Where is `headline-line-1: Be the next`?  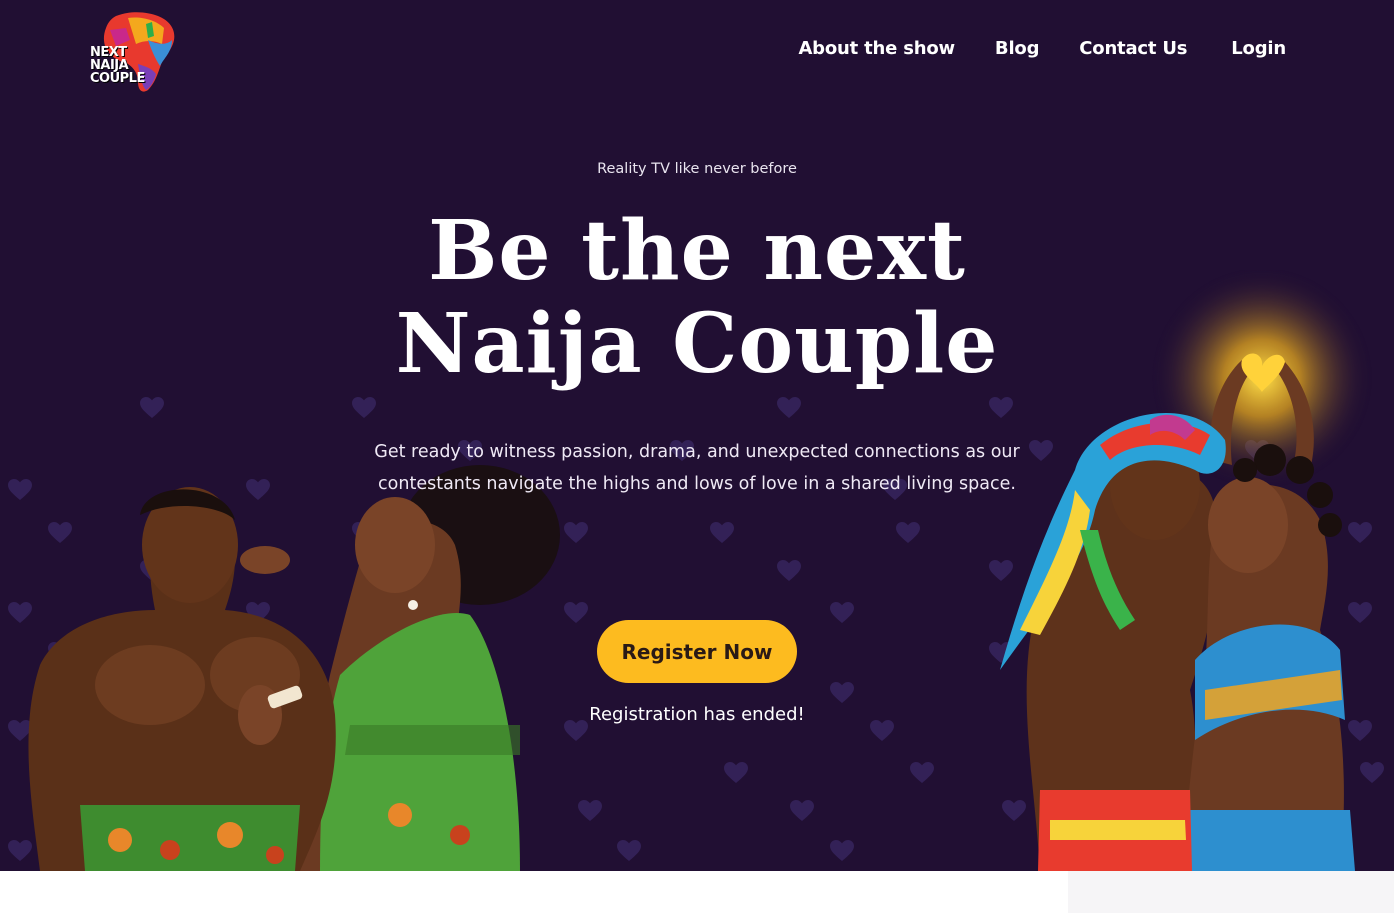 headline-line-1: Be the next is located at coordinates (697, 251).